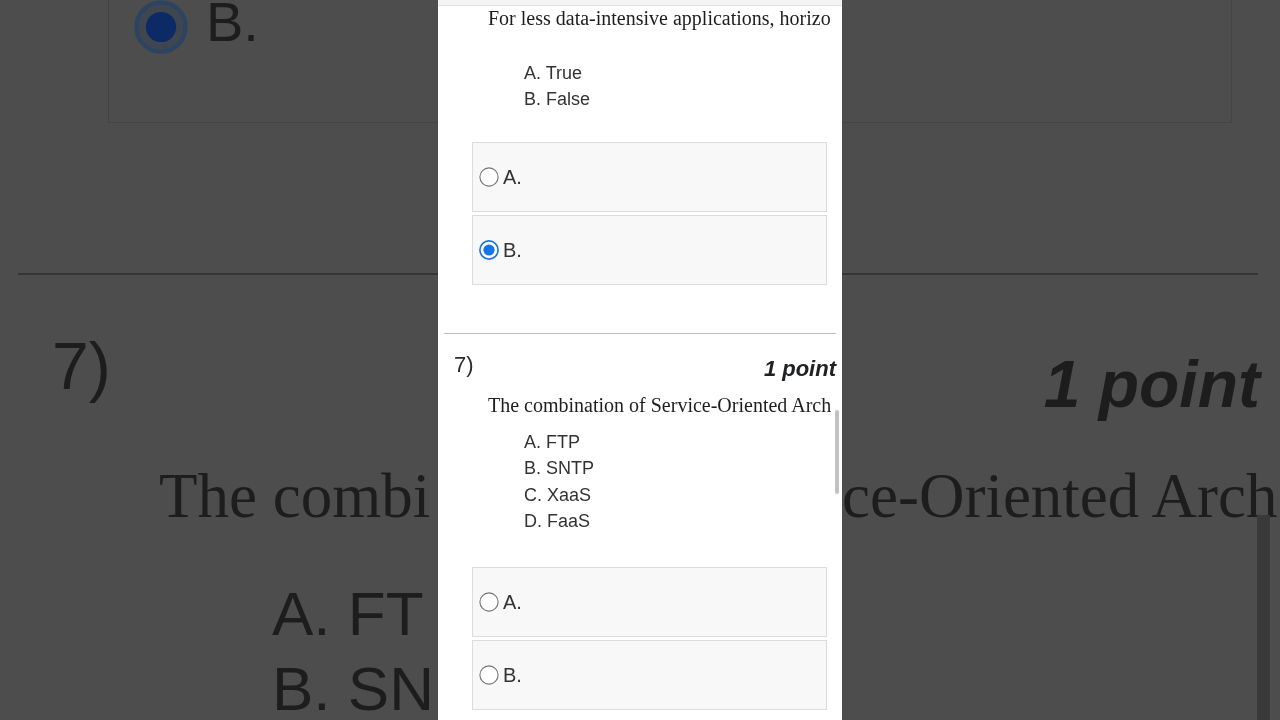 This screenshot has height=720, width=1280. What do you see at coordinates (660, 405) in the screenshot?
I see `question-text: The combination of Service-Oriented Arch` at bounding box center [660, 405].